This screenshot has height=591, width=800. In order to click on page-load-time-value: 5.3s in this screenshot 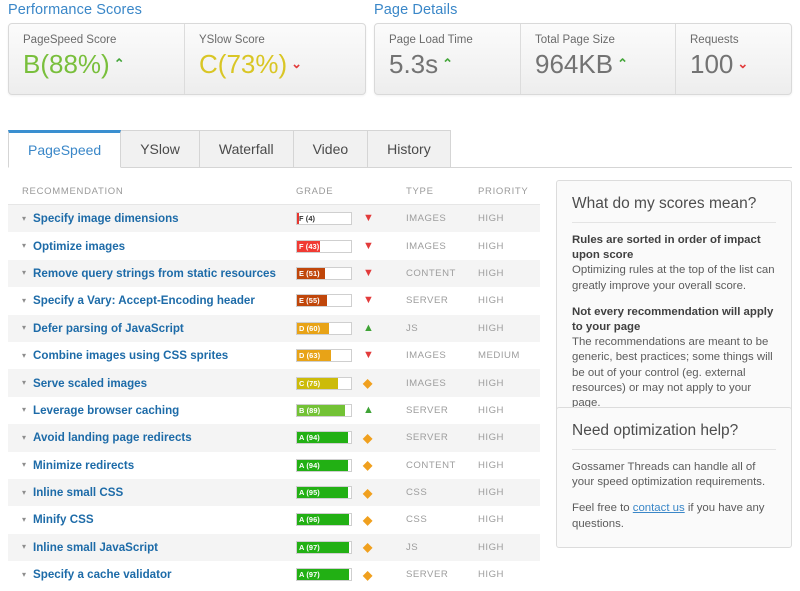, I will do `click(414, 64)`.